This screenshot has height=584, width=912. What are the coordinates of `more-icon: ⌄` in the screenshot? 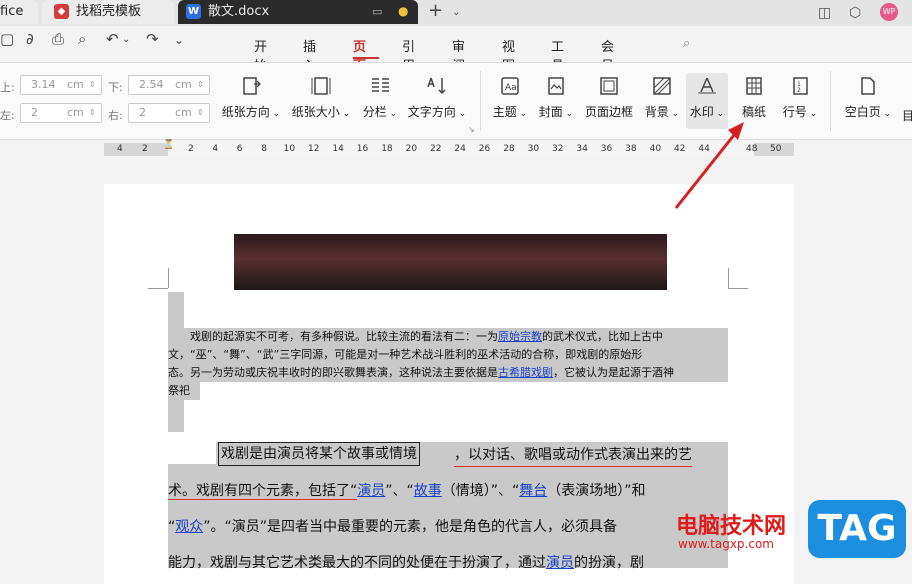 It's located at (179, 47).